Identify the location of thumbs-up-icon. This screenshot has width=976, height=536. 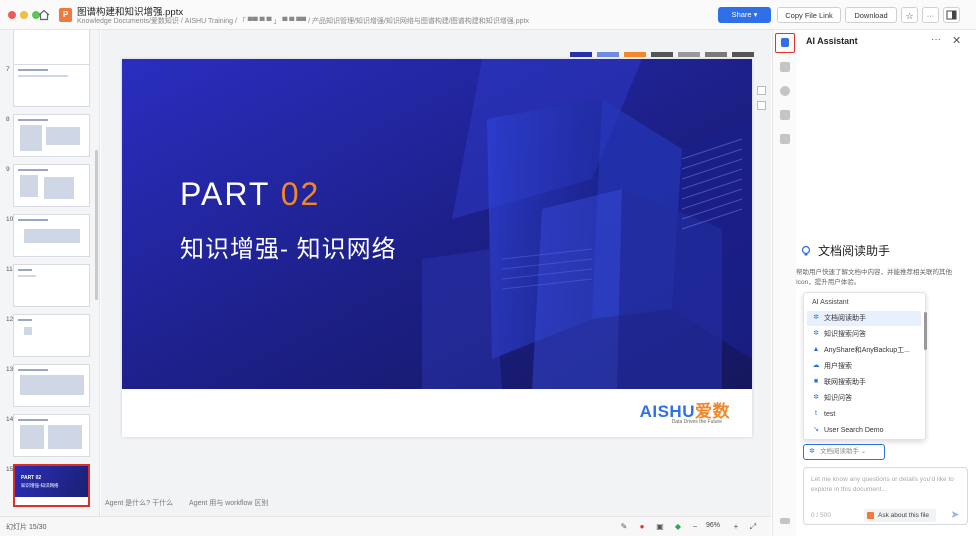
(785, 139).